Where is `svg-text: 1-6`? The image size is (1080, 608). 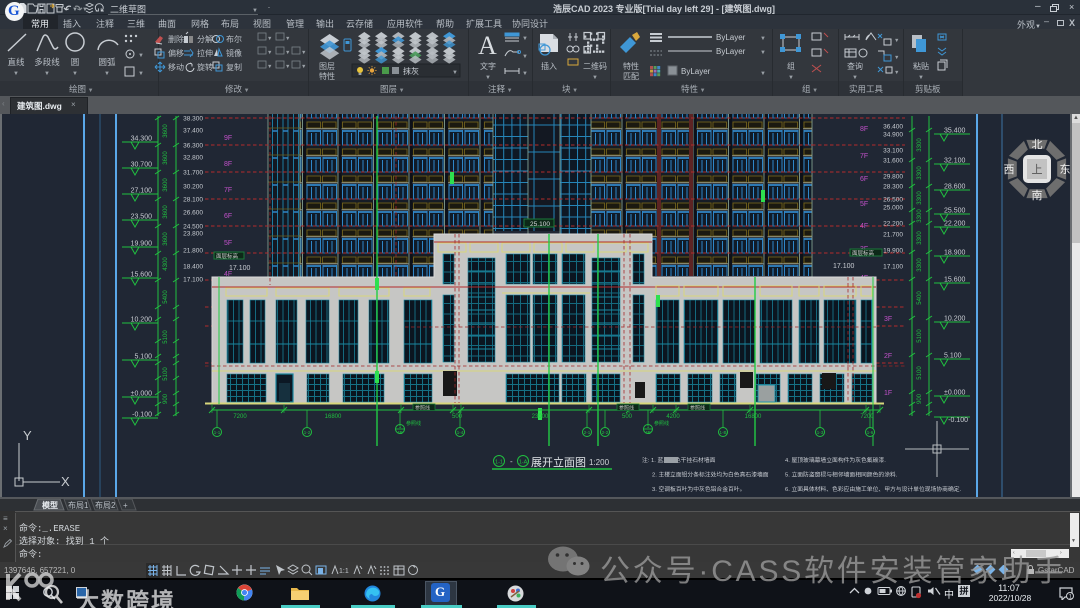 svg-text: 1-6 is located at coordinates (870, 432).